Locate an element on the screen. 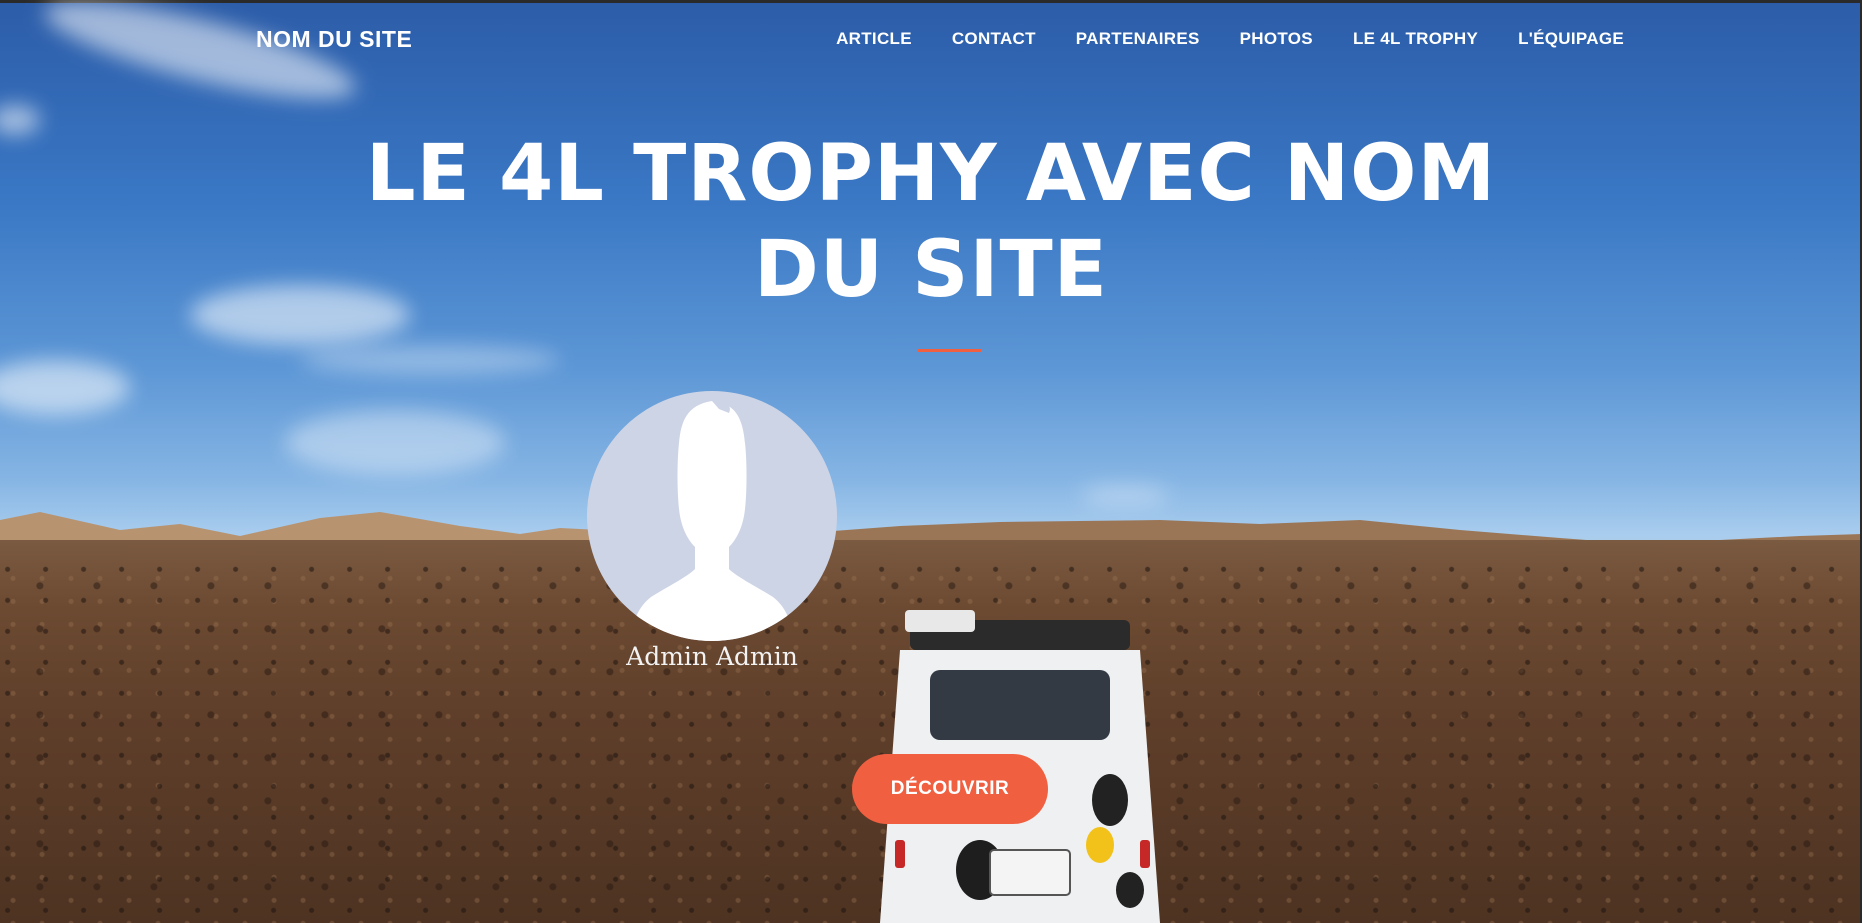  author-avatar is located at coordinates (712, 516).